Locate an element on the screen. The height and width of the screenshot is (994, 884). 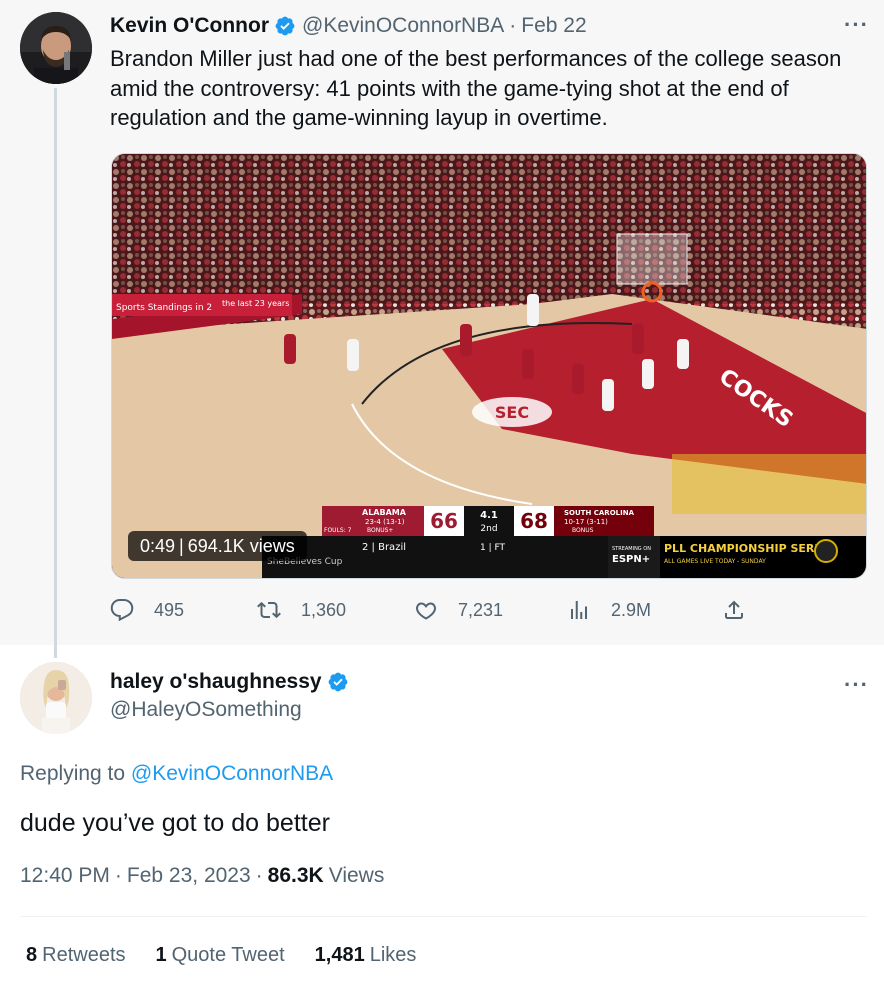
retweet-button: 1,360 is located at coordinates (301, 610).